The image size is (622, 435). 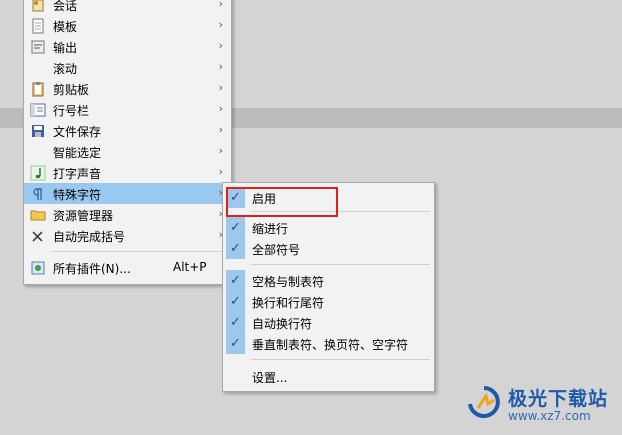 What do you see at coordinates (328, 280) in the screenshot?
I see `submenu-item-spaces-tabs: ✓ 空格与制表符` at bounding box center [328, 280].